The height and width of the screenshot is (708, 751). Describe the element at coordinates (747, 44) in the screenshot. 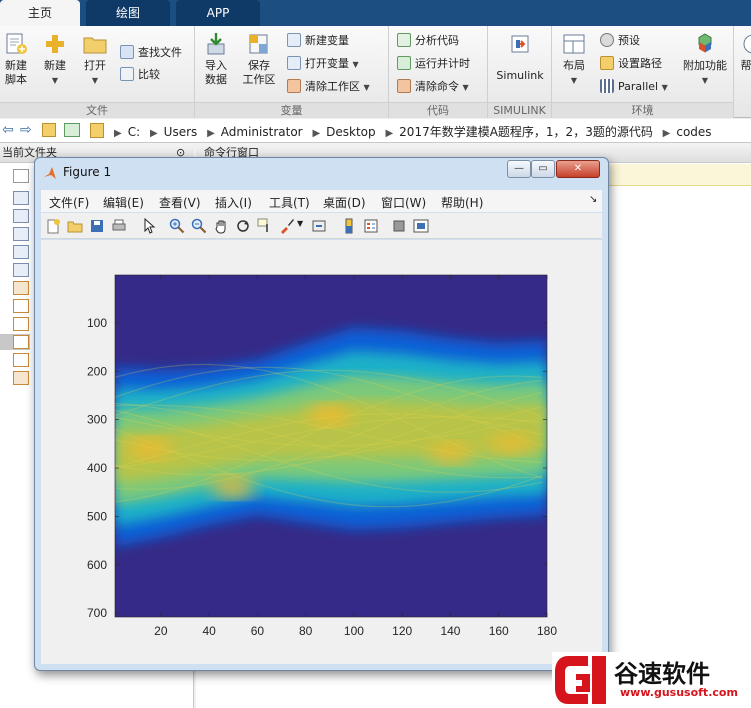

I see `help-icon` at that location.